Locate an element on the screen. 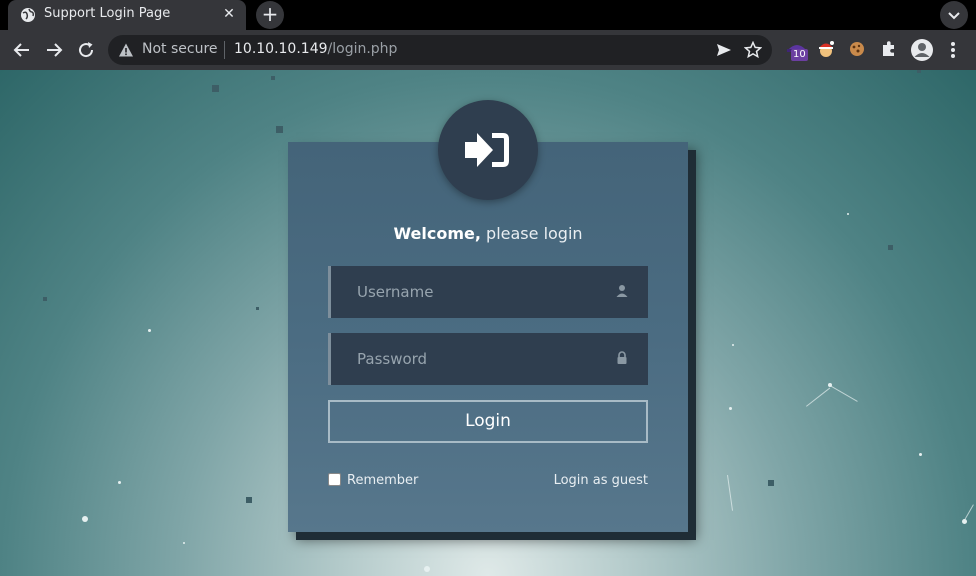  browser-tab: Support Login Page ✕ is located at coordinates (127, 15).